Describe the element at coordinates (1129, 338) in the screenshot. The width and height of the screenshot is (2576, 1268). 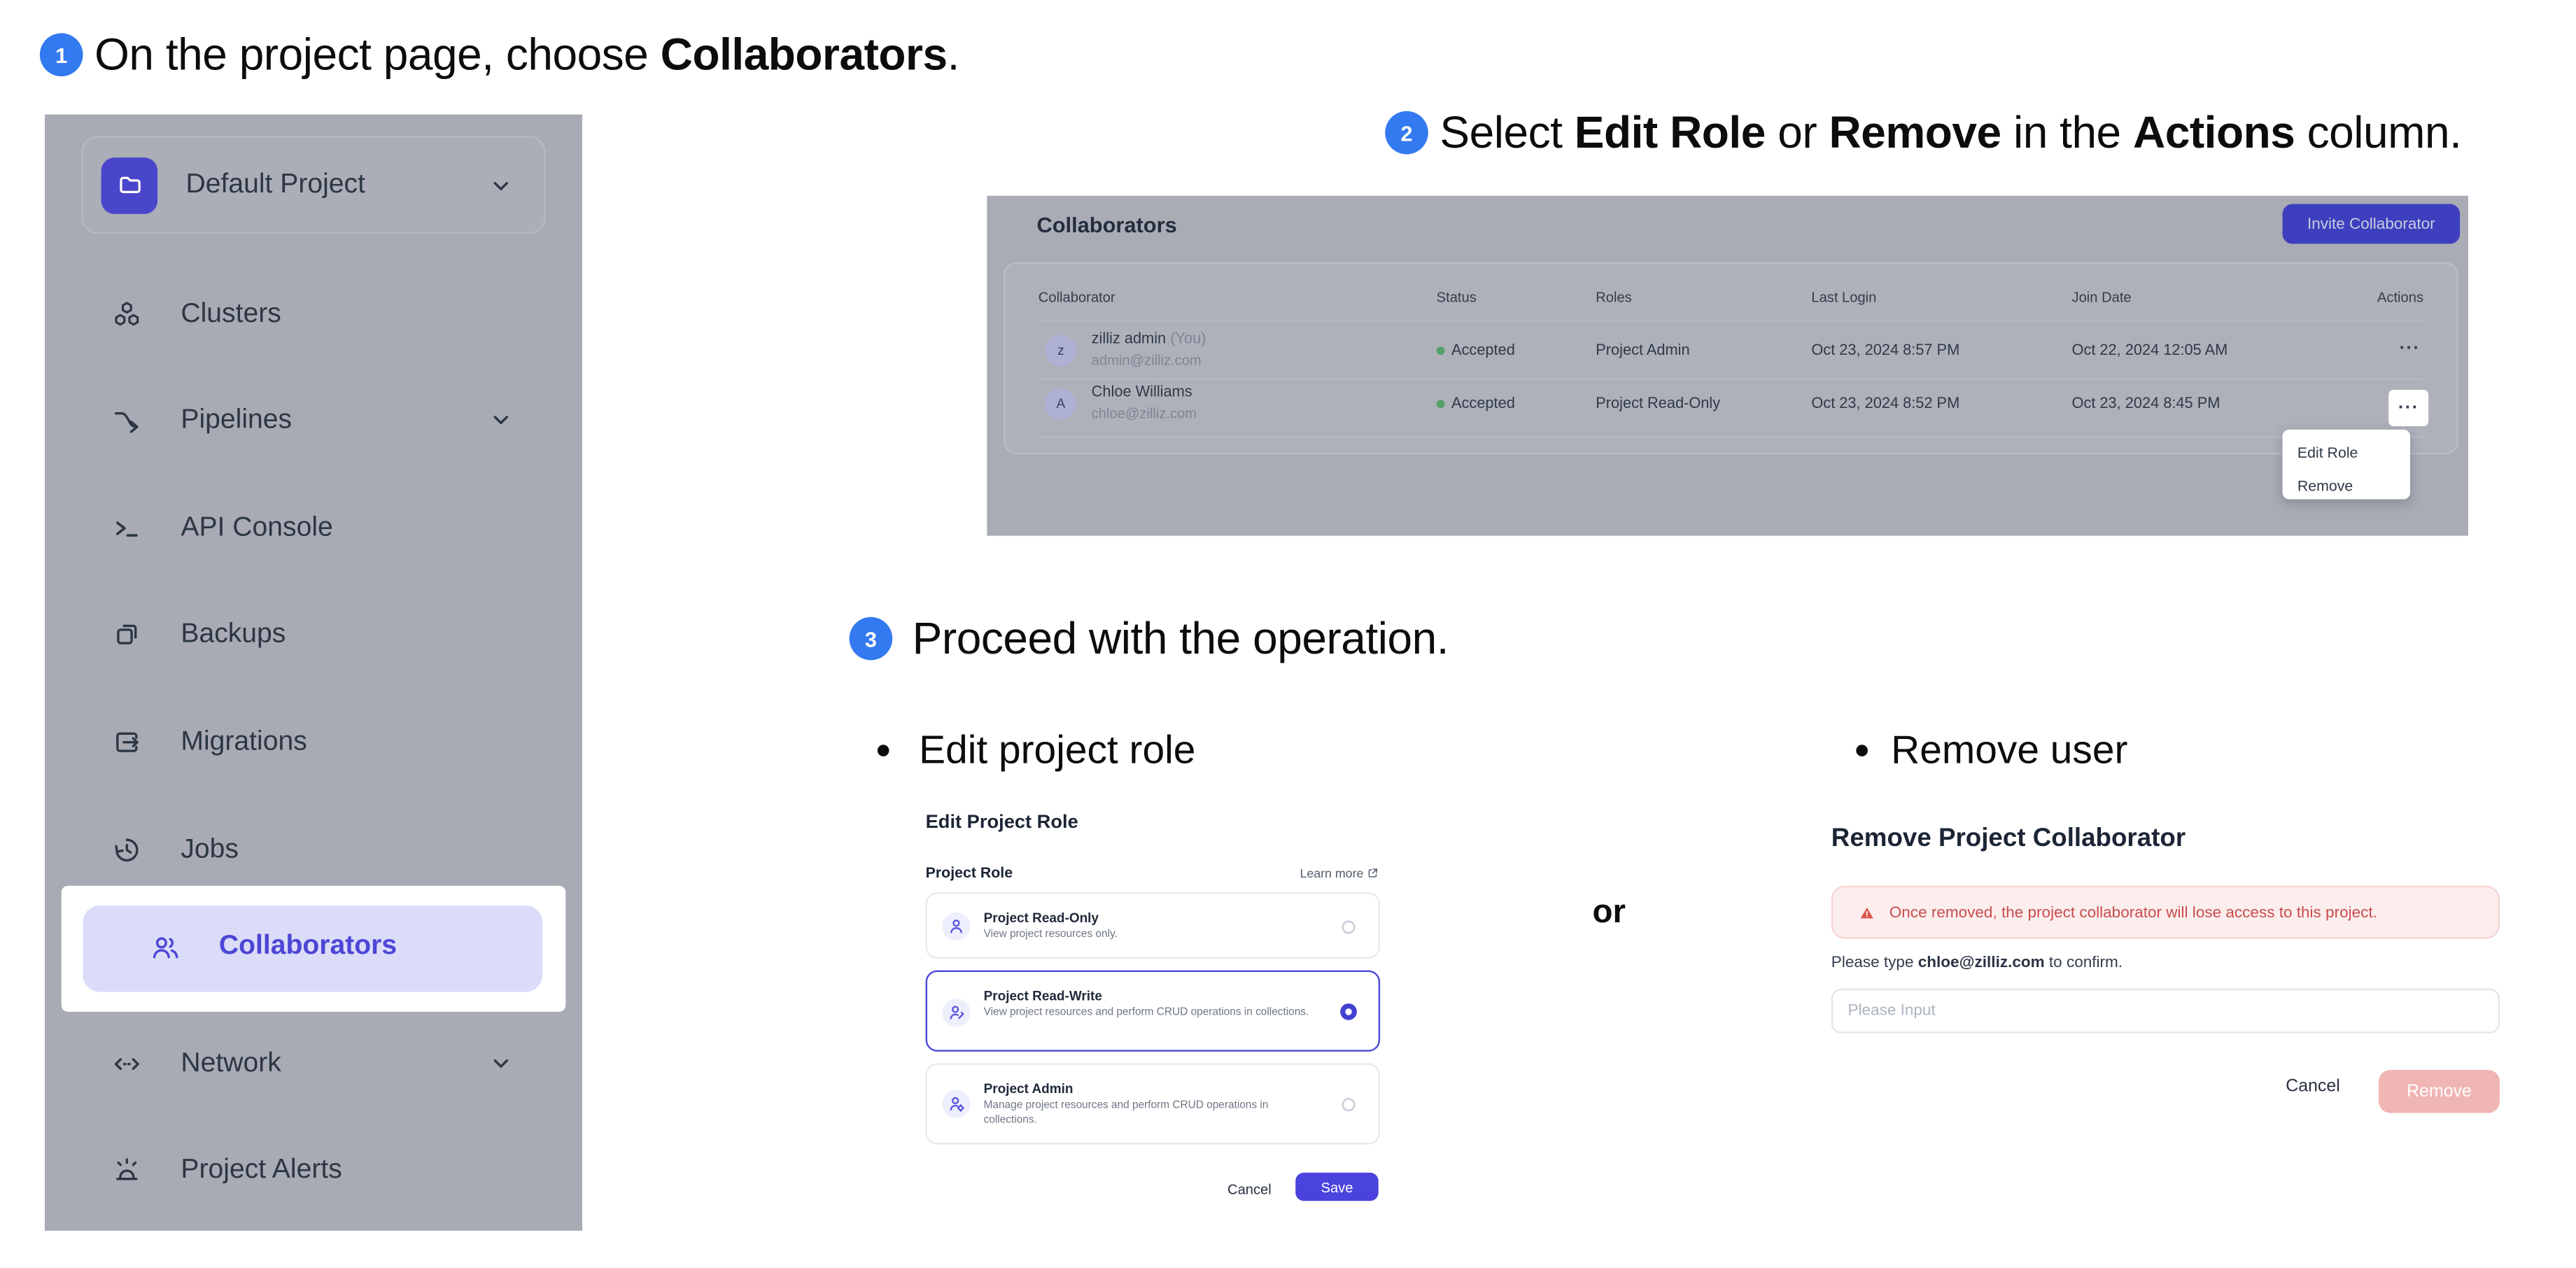
I see `name-text: zilliz admin` at that location.